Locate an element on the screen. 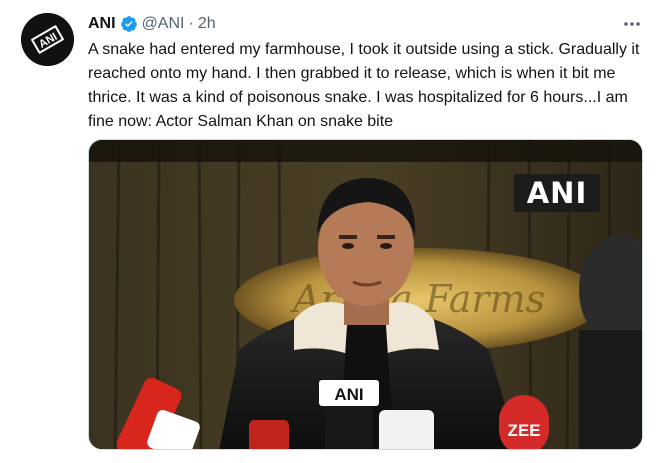 The image size is (666, 463). ani-watermark: ANI is located at coordinates (557, 193).